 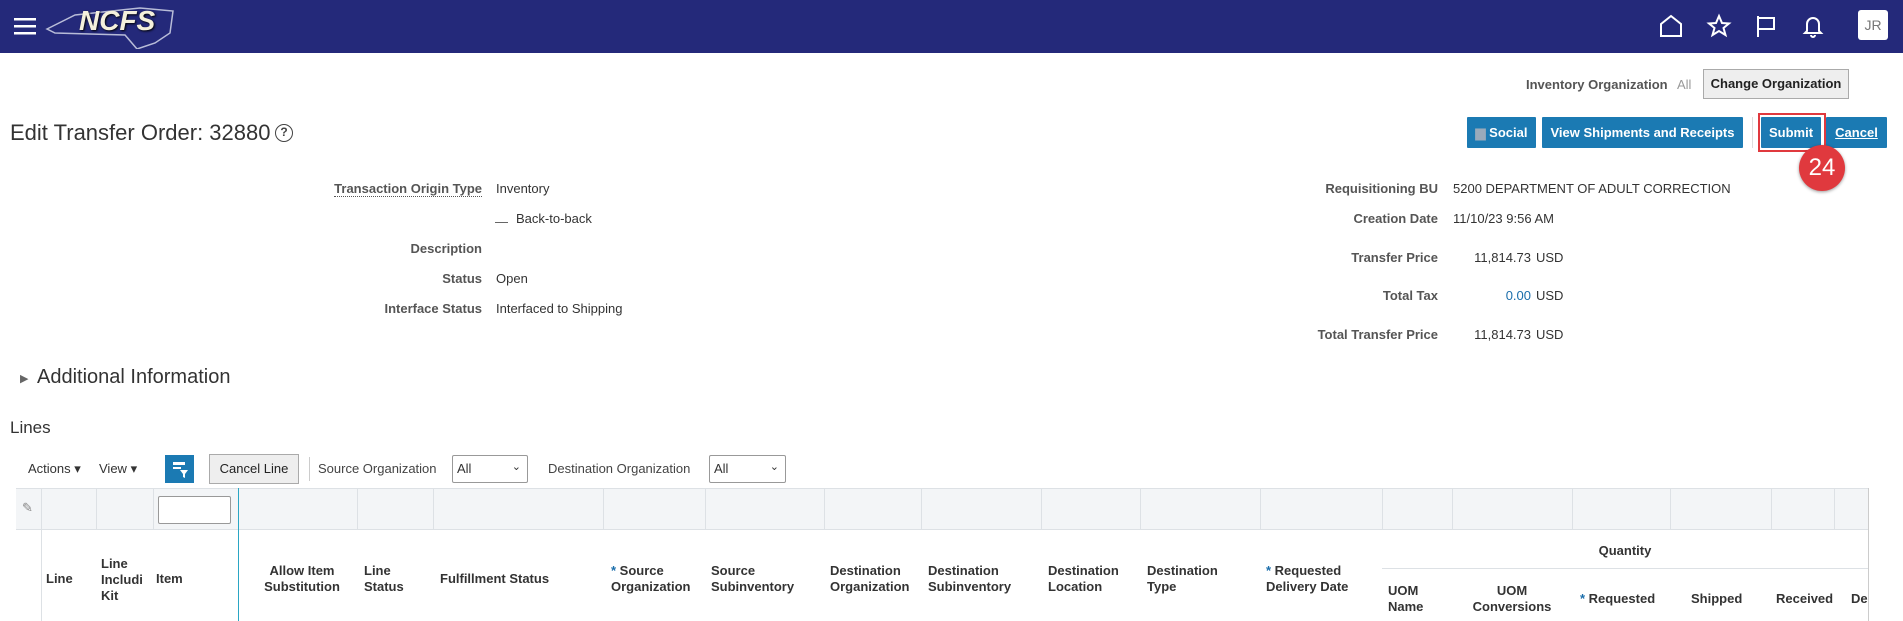 What do you see at coordinates (127, 580) in the screenshot?
I see `col-line-including-kit: Line Includi Kit` at bounding box center [127, 580].